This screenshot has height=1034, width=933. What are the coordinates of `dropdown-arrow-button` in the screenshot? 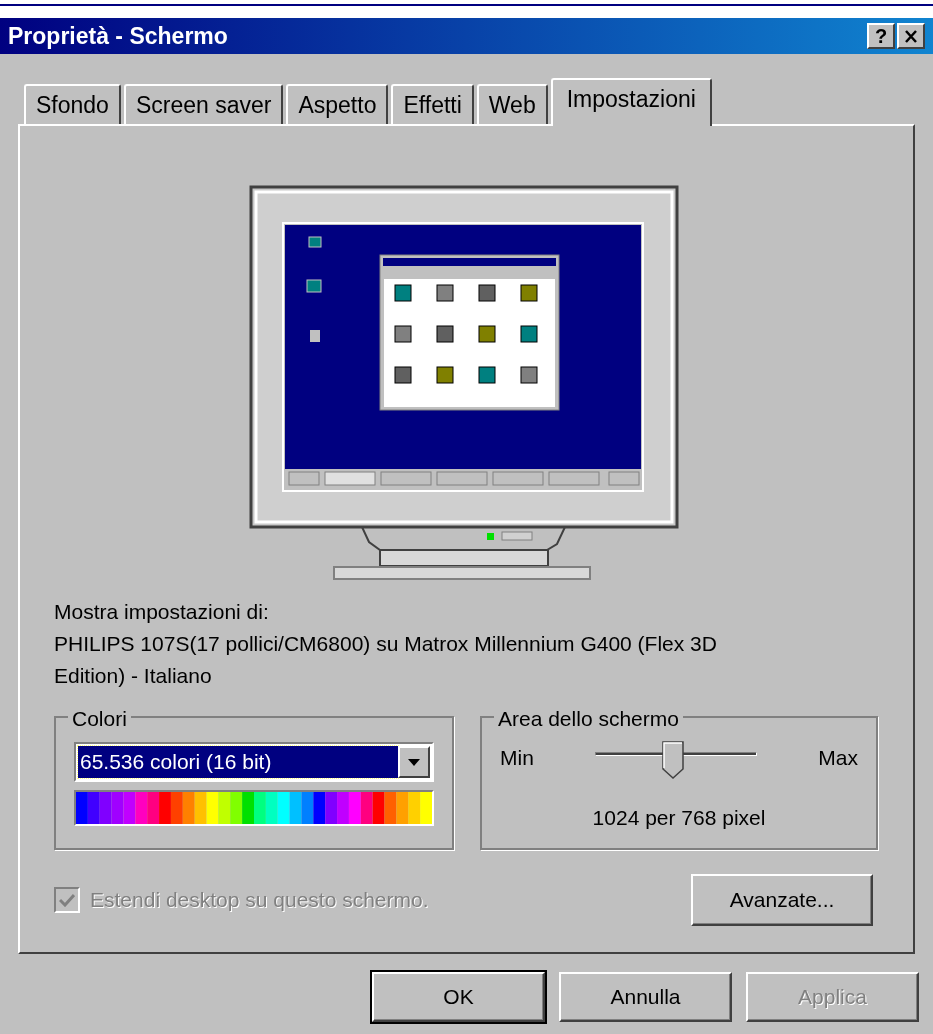 It's located at (414, 762).